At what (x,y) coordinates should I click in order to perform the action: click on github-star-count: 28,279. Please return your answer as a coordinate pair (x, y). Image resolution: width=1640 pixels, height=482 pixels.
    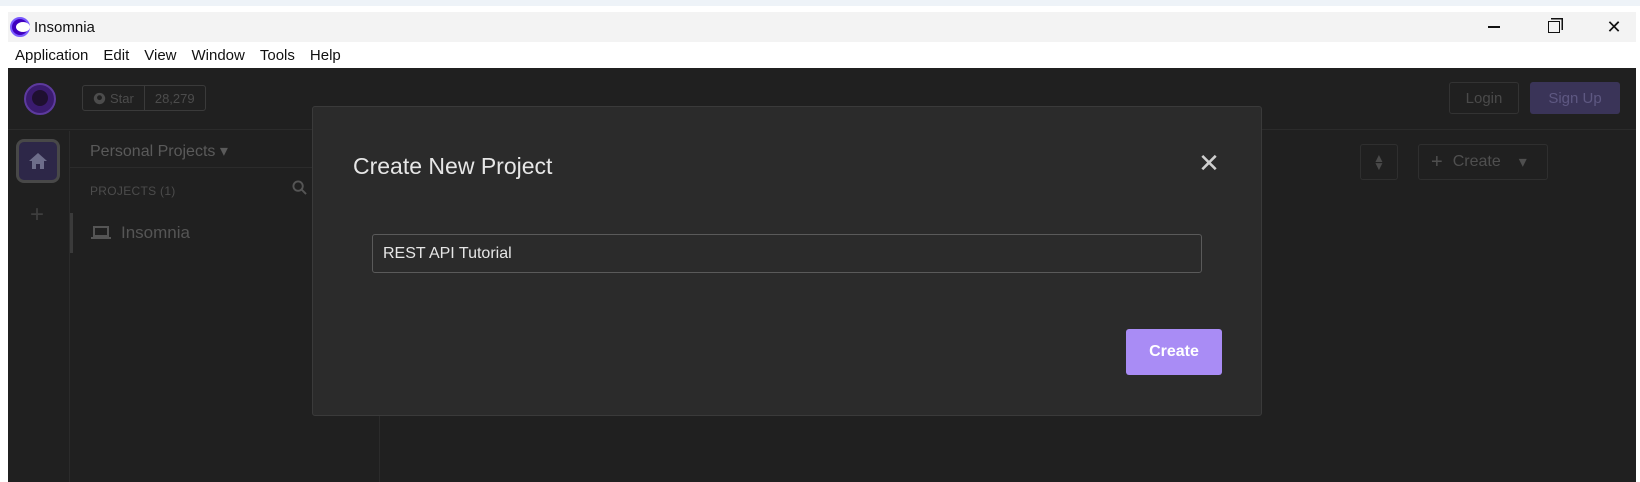
    Looking at the image, I should click on (174, 98).